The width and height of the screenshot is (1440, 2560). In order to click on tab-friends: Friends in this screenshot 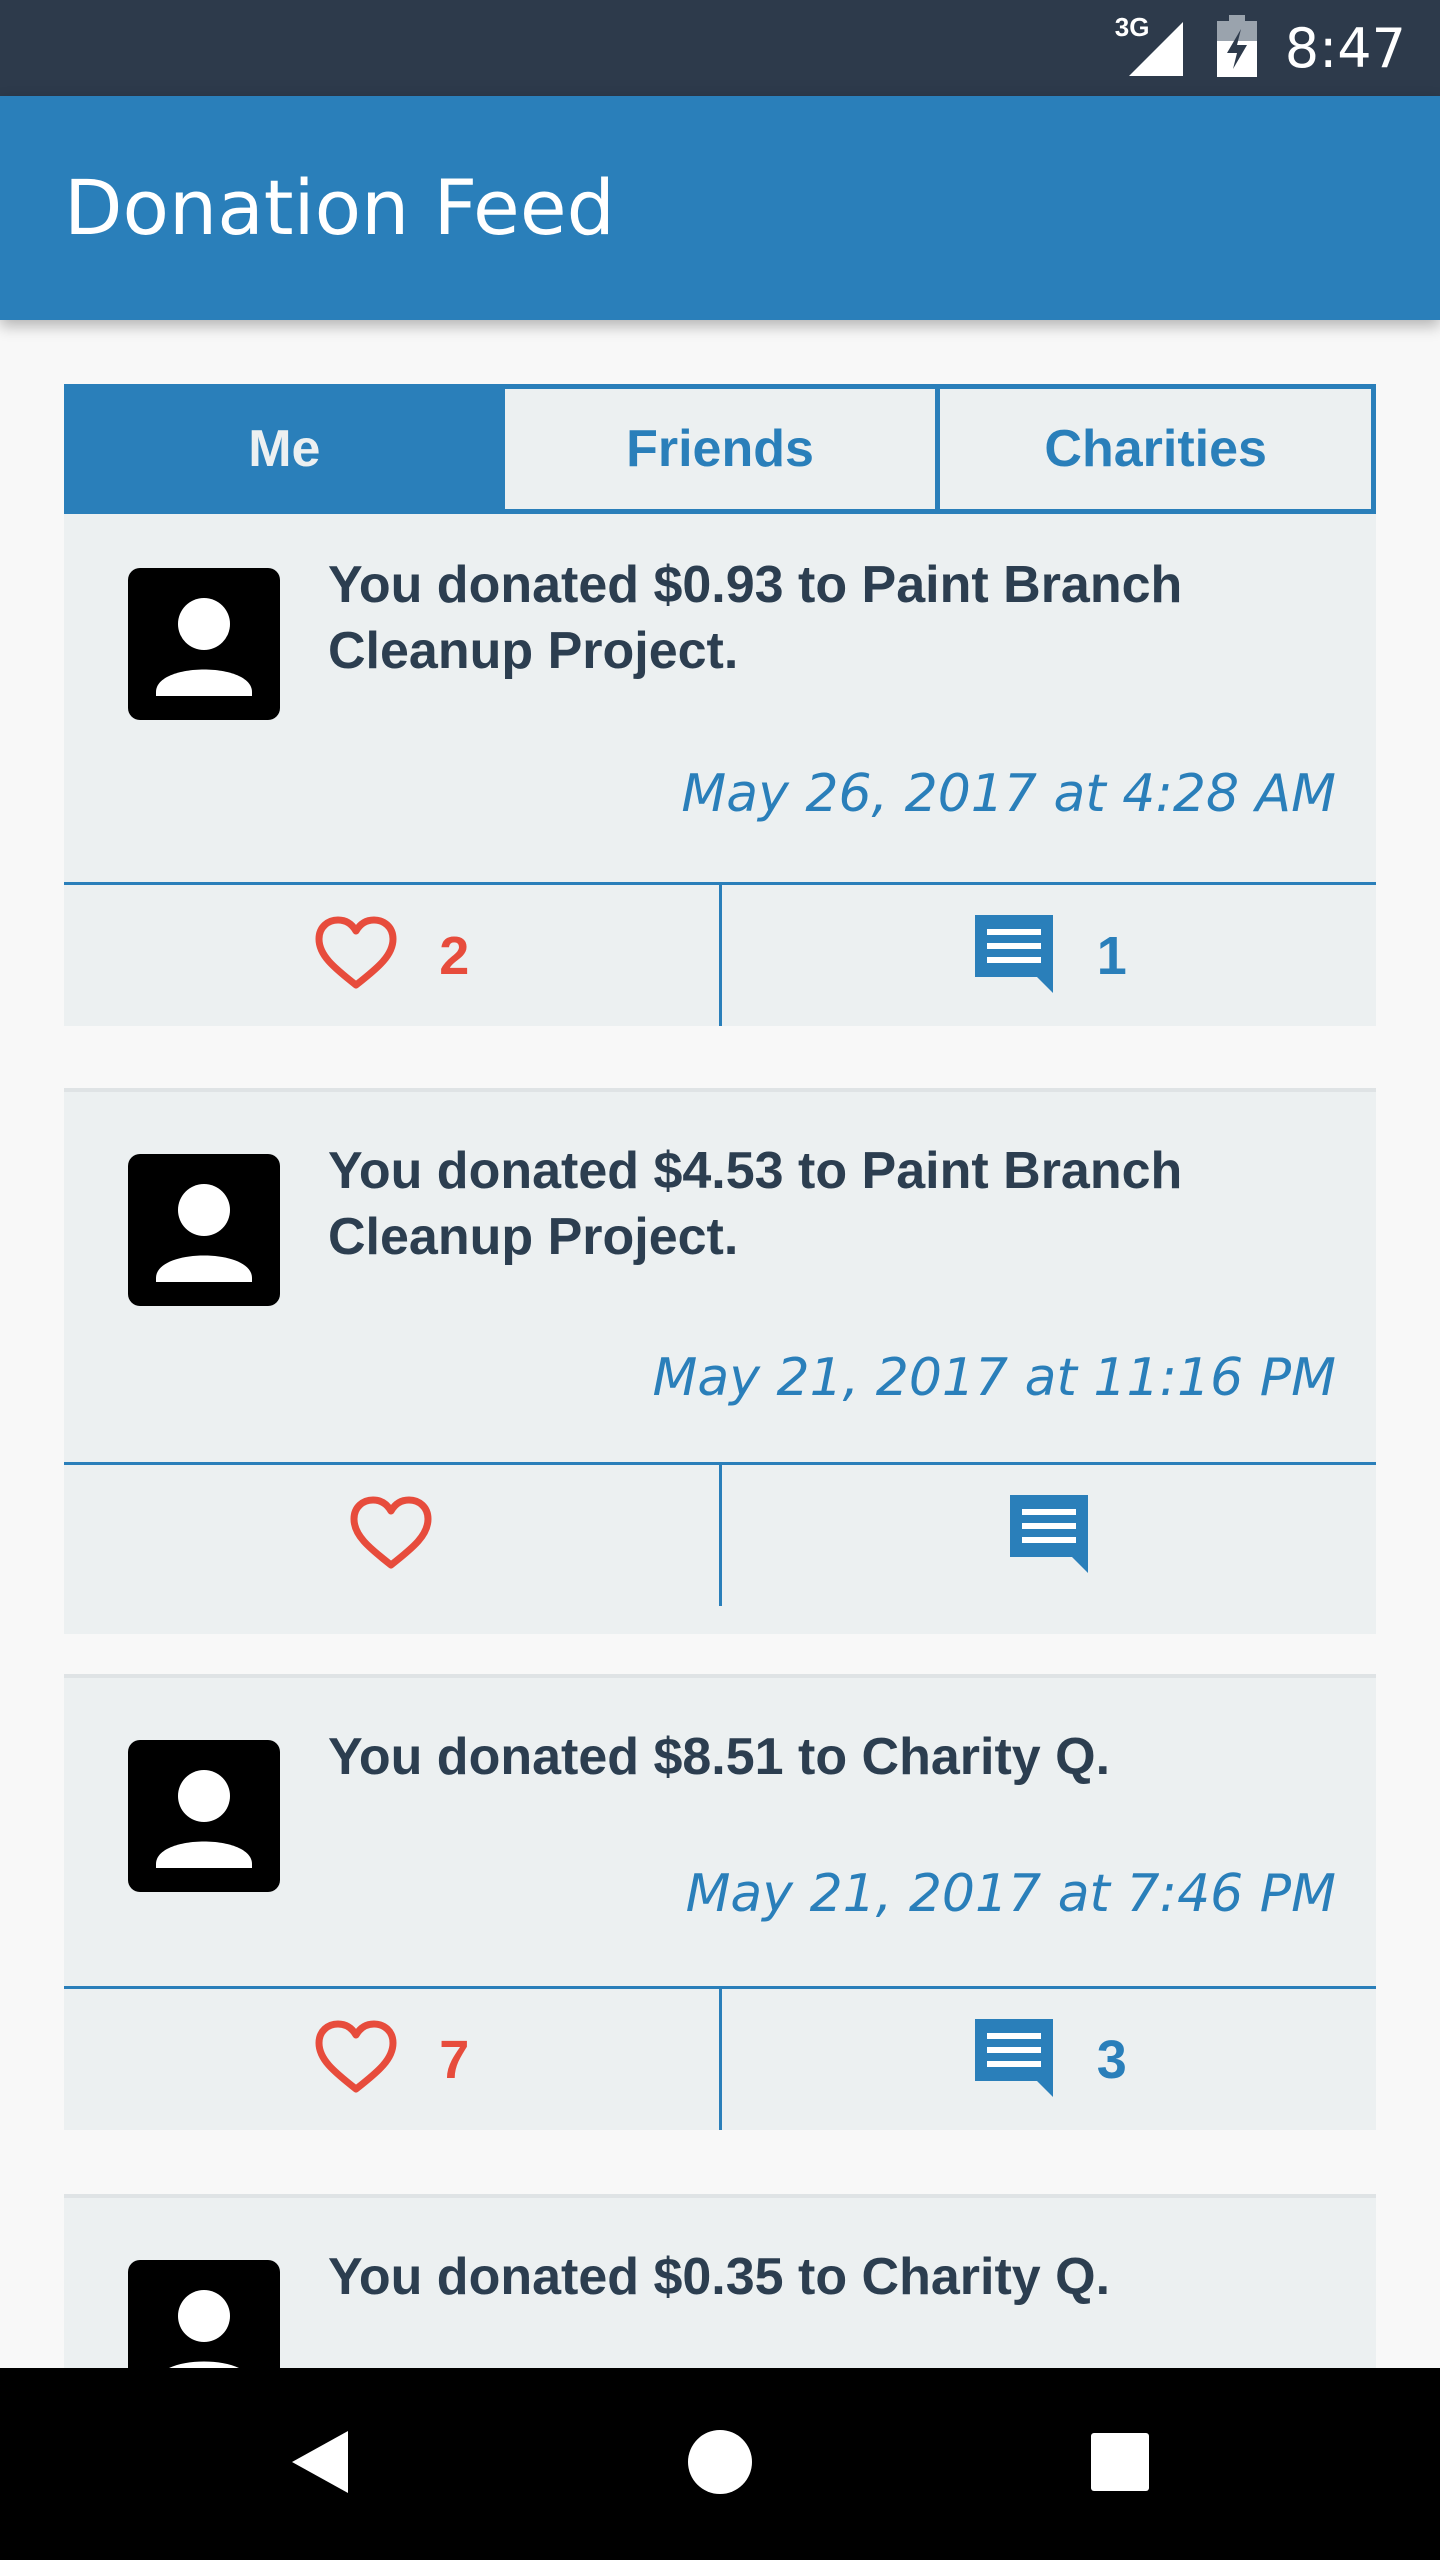, I will do `click(720, 449)`.